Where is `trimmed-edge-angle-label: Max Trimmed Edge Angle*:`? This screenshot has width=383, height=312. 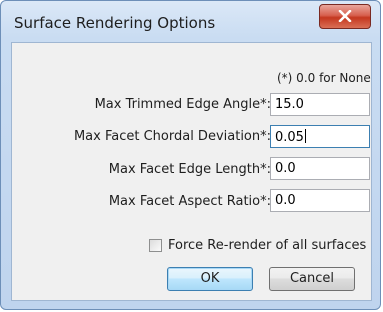
trimmed-edge-angle-label: Max Trimmed Edge Angle*: is located at coordinates (182, 104).